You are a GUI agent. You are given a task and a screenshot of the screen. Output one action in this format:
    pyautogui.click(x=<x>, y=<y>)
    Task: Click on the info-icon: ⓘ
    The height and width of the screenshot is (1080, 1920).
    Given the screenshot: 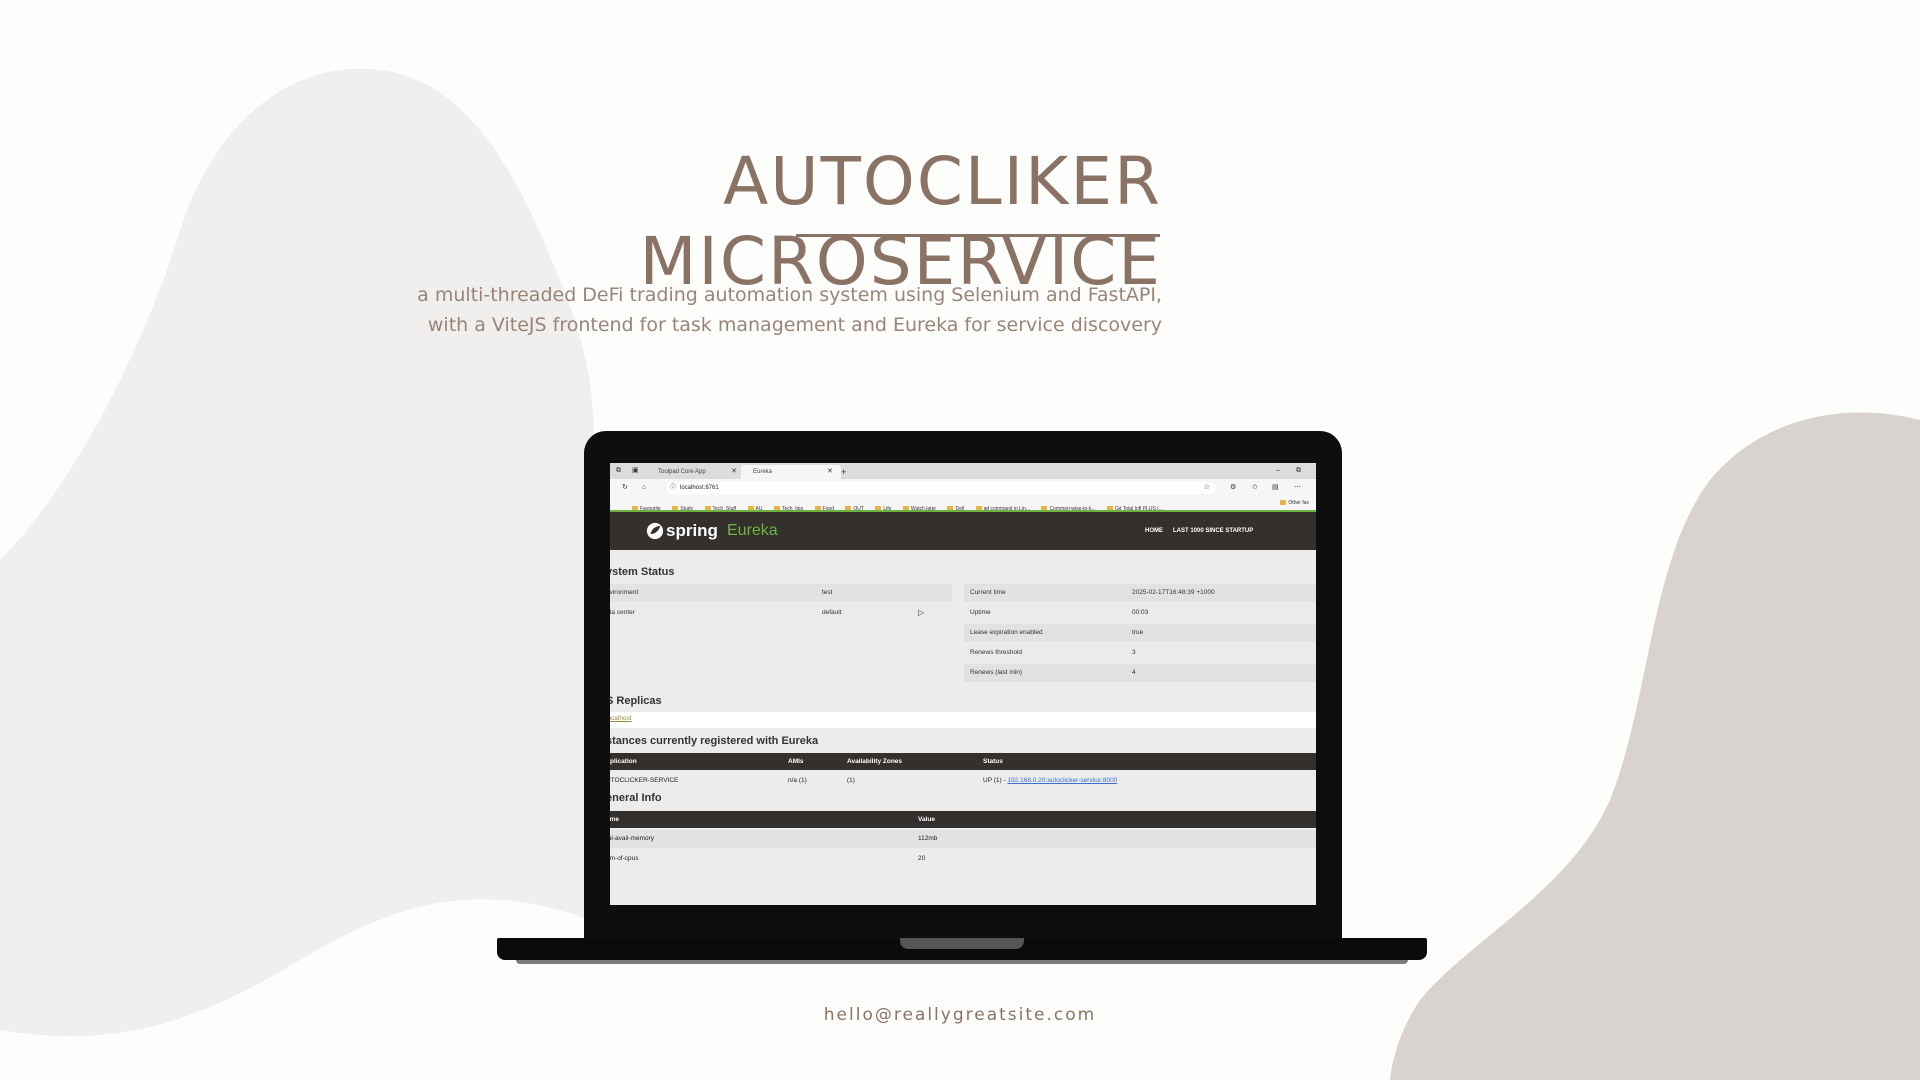 What is the action you would take?
    pyautogui.click(x=673, y=488)
    